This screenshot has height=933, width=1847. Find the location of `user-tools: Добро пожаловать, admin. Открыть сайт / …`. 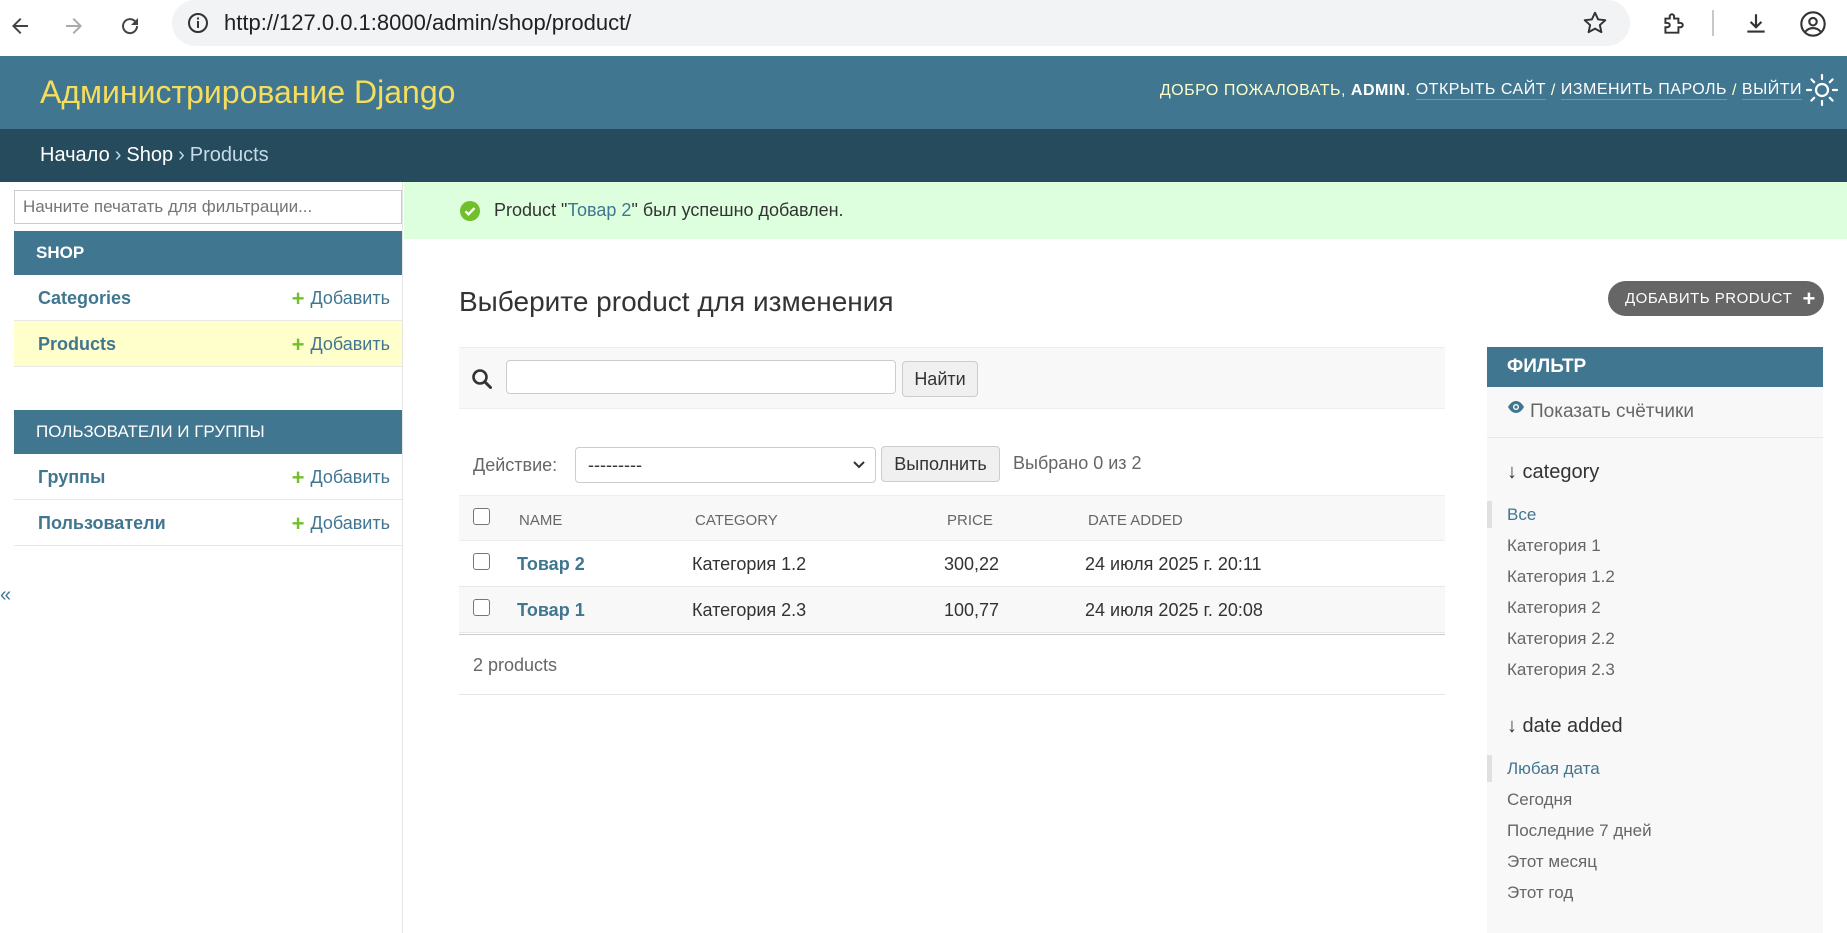

user-tools: Добро пожаловать, admin. Открыть сайт / … is located at coordinates (1480, 90).